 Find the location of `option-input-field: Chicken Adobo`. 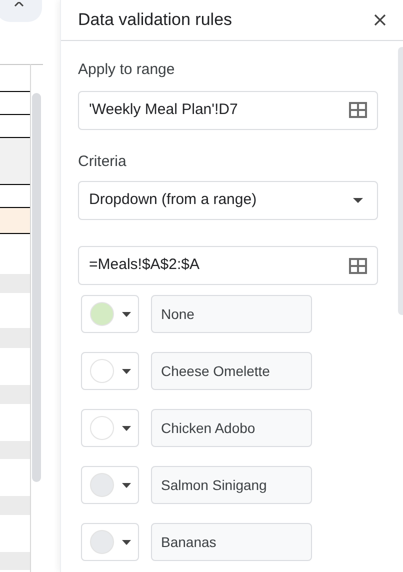

option-input-field: Chicken Adobo is located at coordinates (231, 428).